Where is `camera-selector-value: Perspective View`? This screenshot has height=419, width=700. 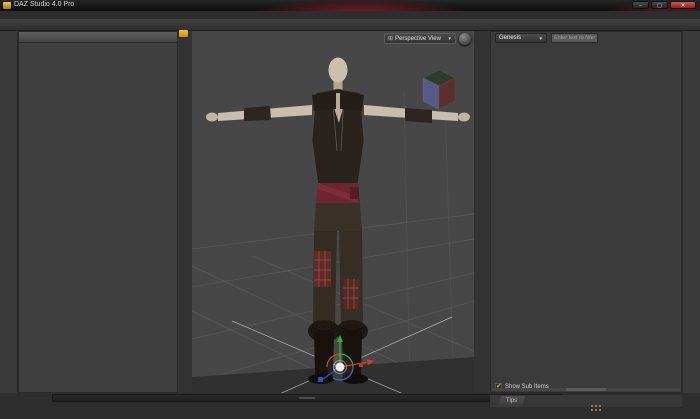
camera-selector-value: Perspective View is located at coordinates (418, 38).